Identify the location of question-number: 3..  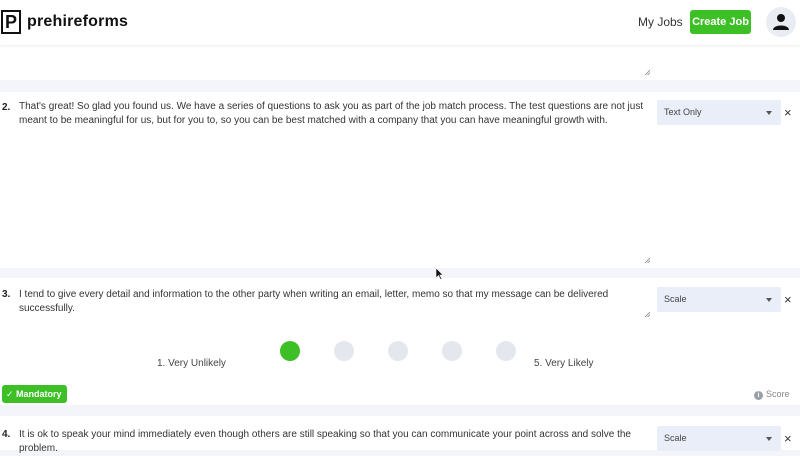
(6, 294).